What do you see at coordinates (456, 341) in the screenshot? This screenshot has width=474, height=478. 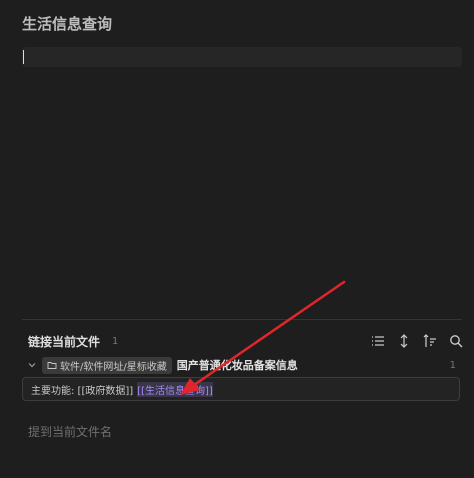 I see `search-icon` at bounding box center [456, 341].